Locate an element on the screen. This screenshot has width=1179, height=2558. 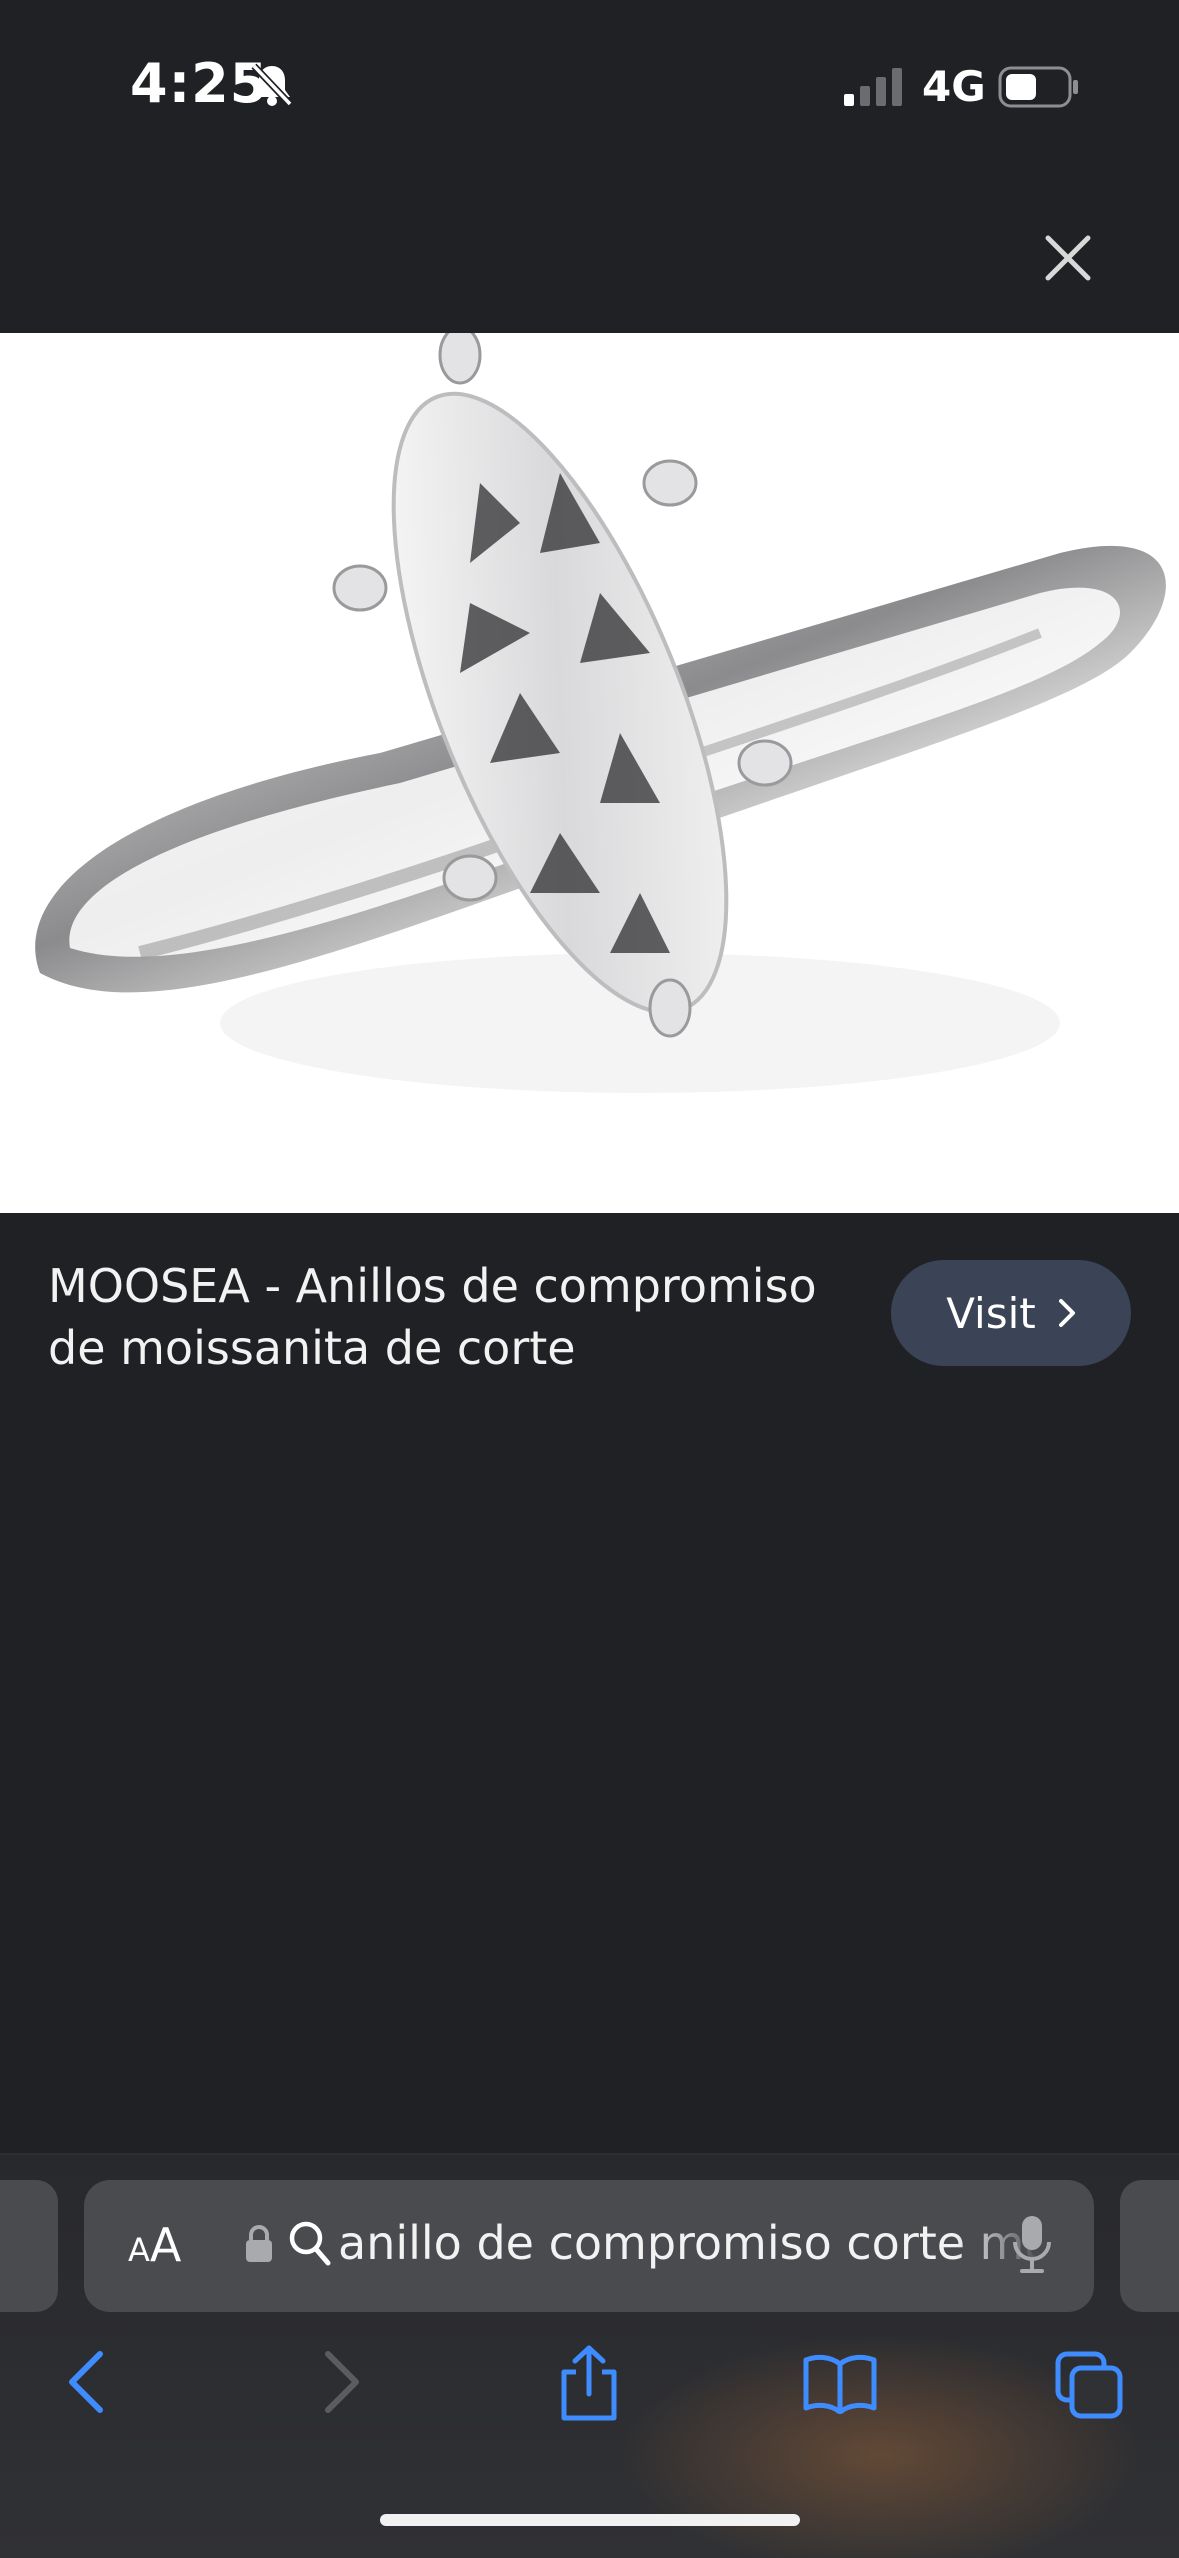
share-icon is located at coordinates (589, 2384).